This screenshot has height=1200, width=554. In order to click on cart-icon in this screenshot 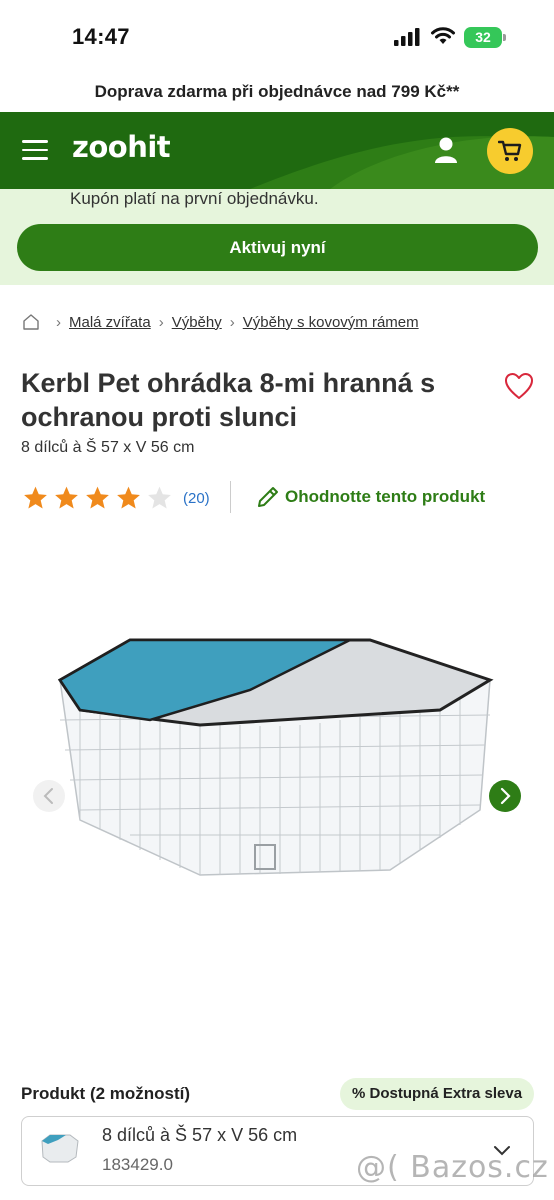, I will do `click(510, 150)`.